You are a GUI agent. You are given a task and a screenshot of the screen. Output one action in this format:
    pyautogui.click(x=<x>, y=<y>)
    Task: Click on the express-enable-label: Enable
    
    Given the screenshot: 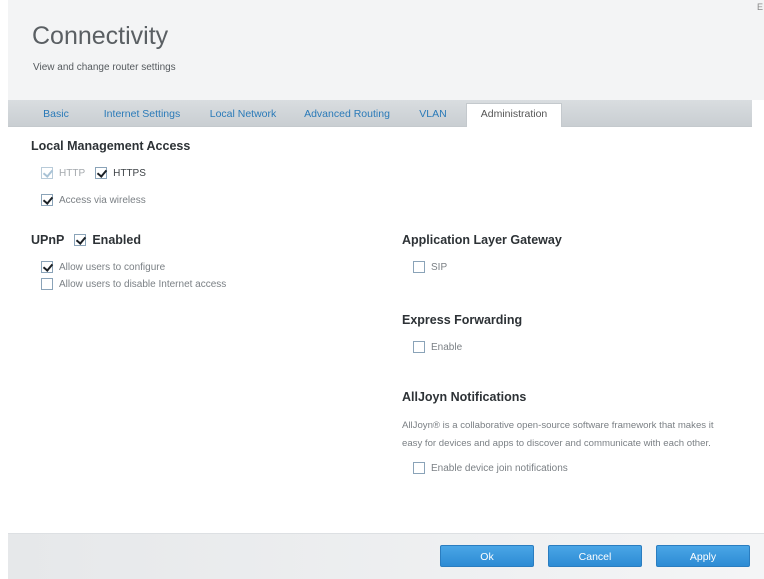 What is the action you would take?
    pyautogui.click(x=447, y=347)
    